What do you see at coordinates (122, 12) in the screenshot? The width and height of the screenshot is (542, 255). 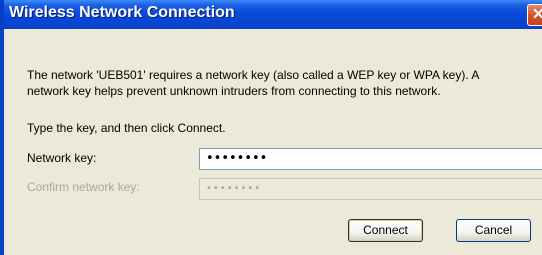 I see `window-title: Wireless Network Connection` at bounding box center [122, 12].